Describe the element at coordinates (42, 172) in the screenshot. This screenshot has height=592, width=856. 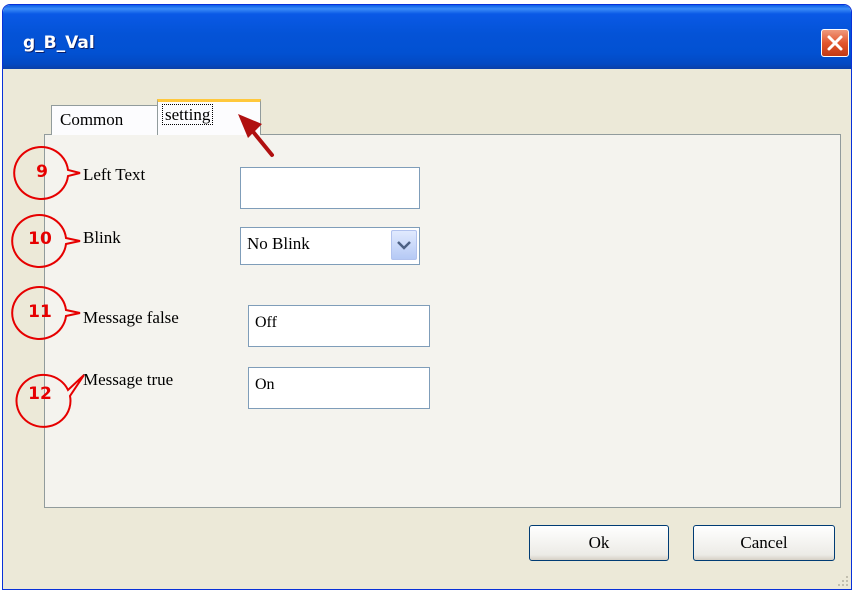
I see `callout-9: 9` at that location.